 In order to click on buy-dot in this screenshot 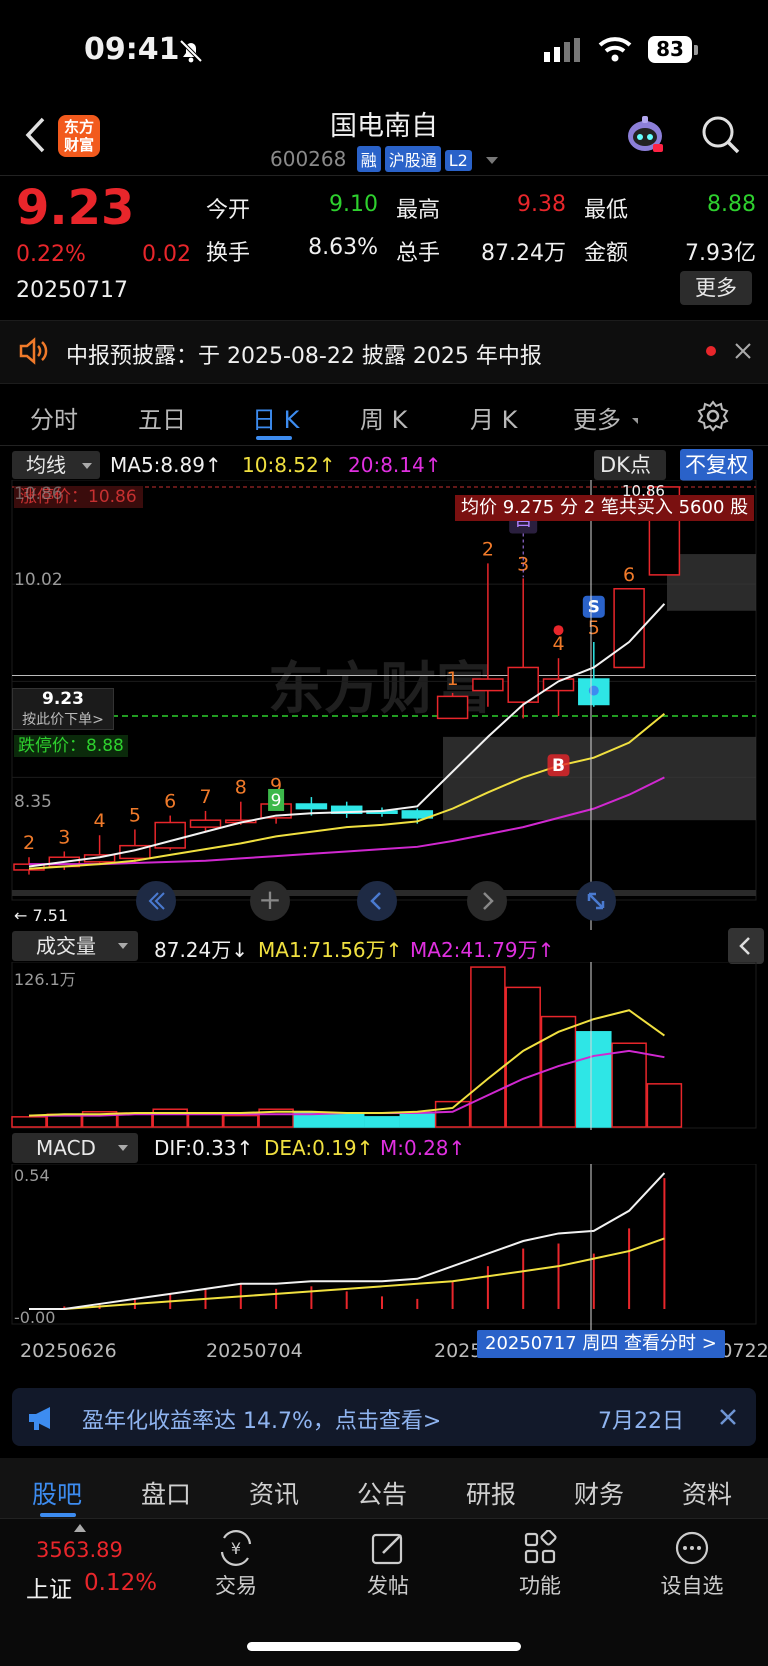, I will do `click(558, 630)`.